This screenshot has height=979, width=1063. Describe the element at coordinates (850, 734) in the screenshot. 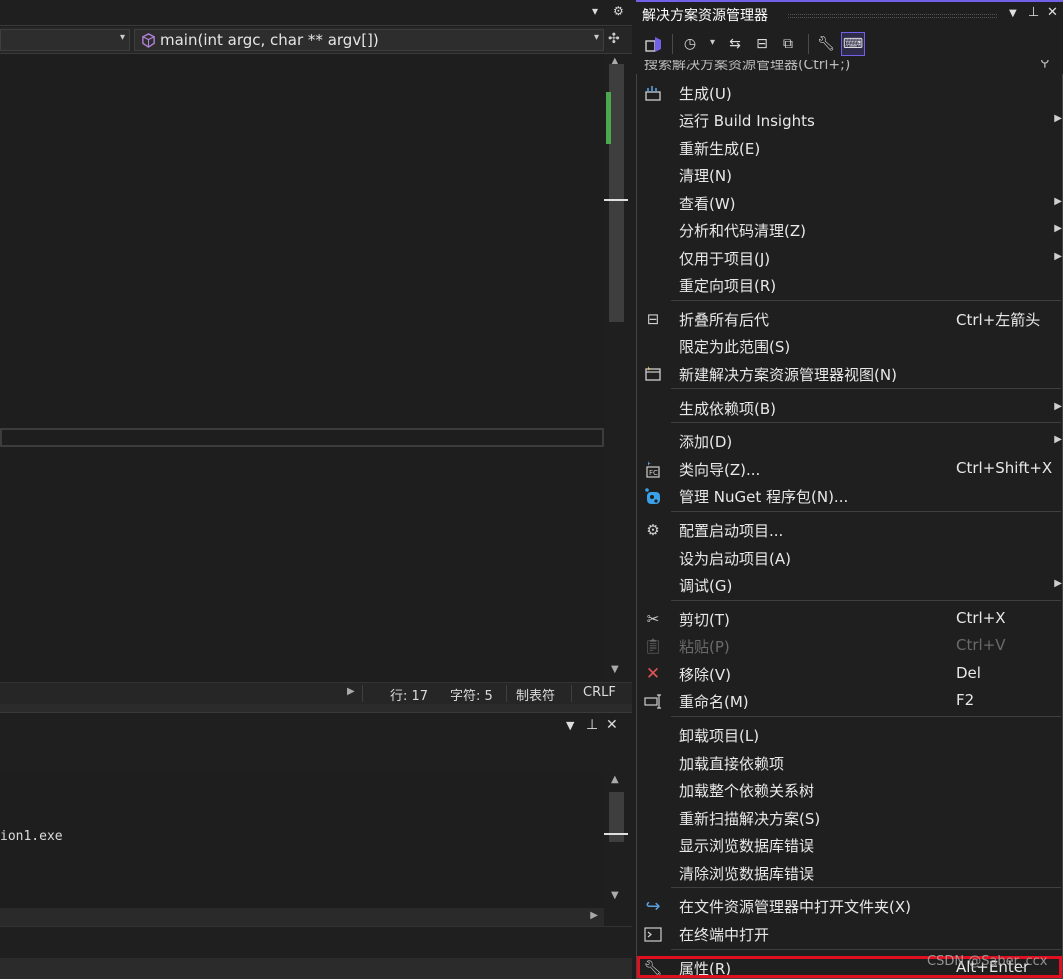

I see `menu-item-unload: 卸载项目(L)` at that location.